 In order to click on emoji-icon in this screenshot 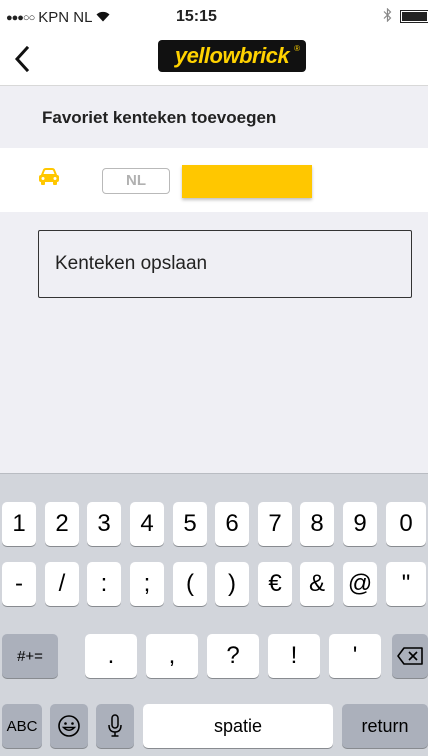, I will do `click(69, 726)`.